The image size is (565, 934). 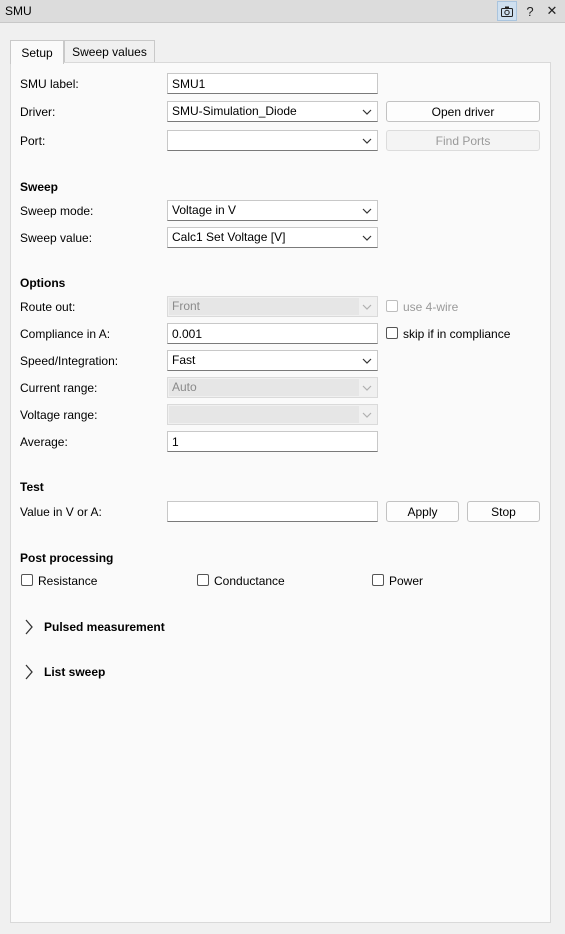 I want to click on tab-sweep-values: Sweep values, so click(x=109, y=51).